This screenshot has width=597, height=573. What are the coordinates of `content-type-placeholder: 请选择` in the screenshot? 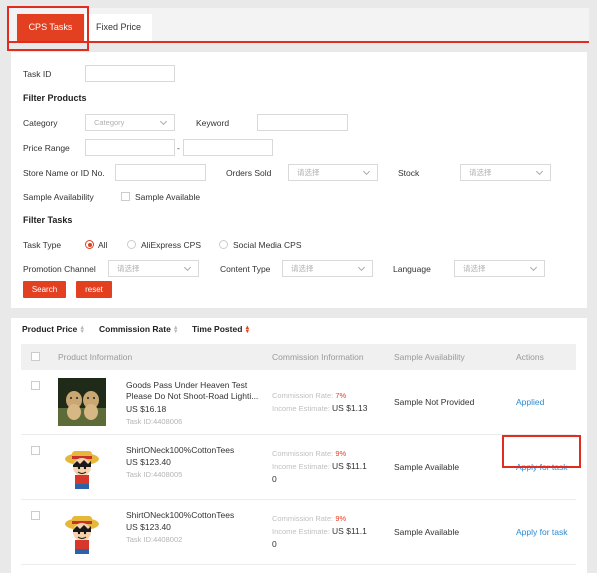 It's located at (302, 268).